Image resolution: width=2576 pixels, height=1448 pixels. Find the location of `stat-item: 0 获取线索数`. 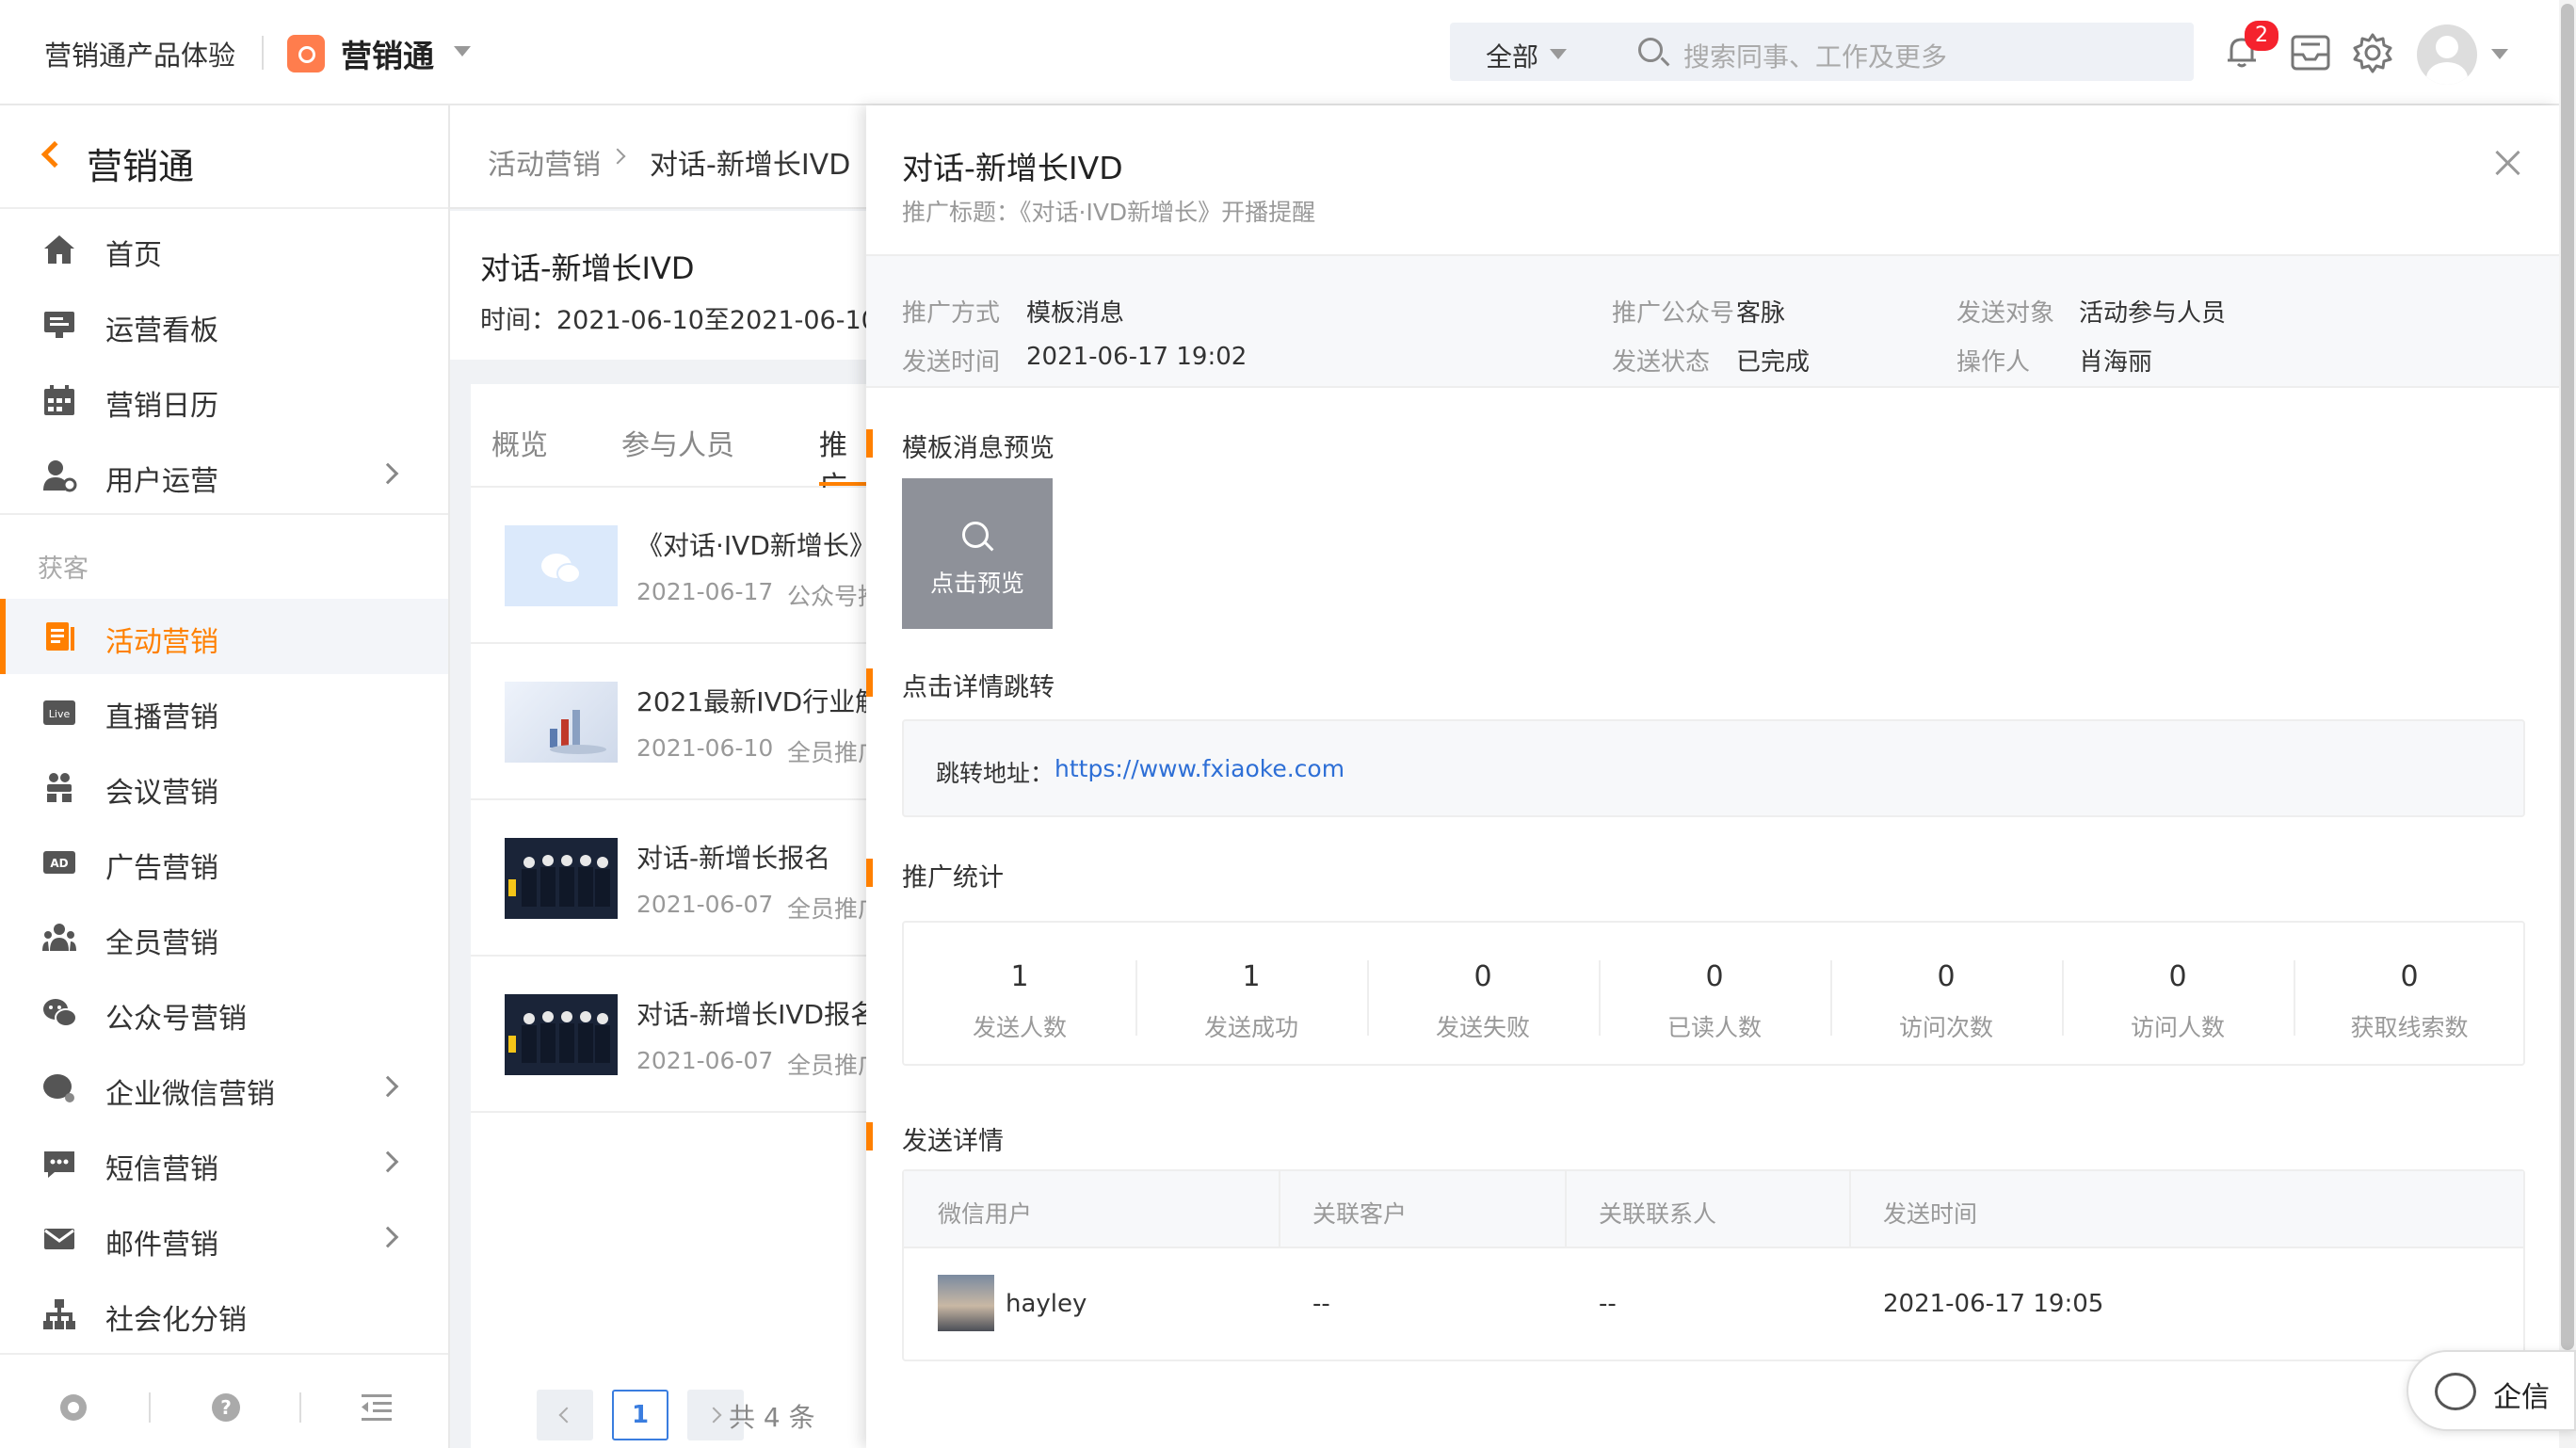

stat-item: 0 获取线索数 is located at coordinates (2409, 994).